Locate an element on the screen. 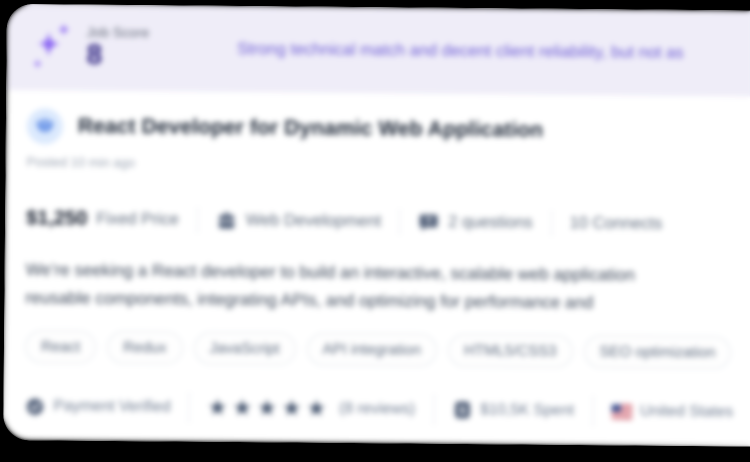 This screenshot has width=750, height=462. connects-label: 10 Connects is located at coordinates (616, 223).